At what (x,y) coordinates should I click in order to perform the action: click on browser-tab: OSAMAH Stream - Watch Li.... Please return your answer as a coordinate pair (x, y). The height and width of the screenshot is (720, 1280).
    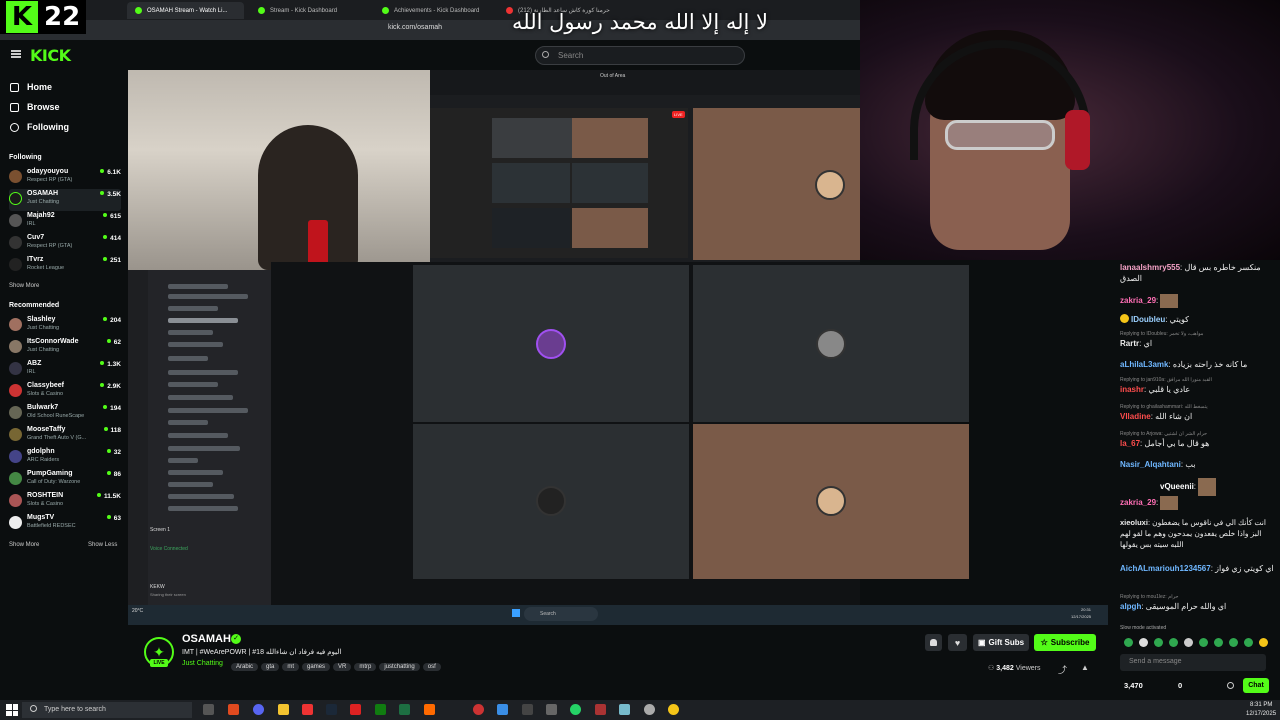
    Looking at the image, I should click on (185, 10).